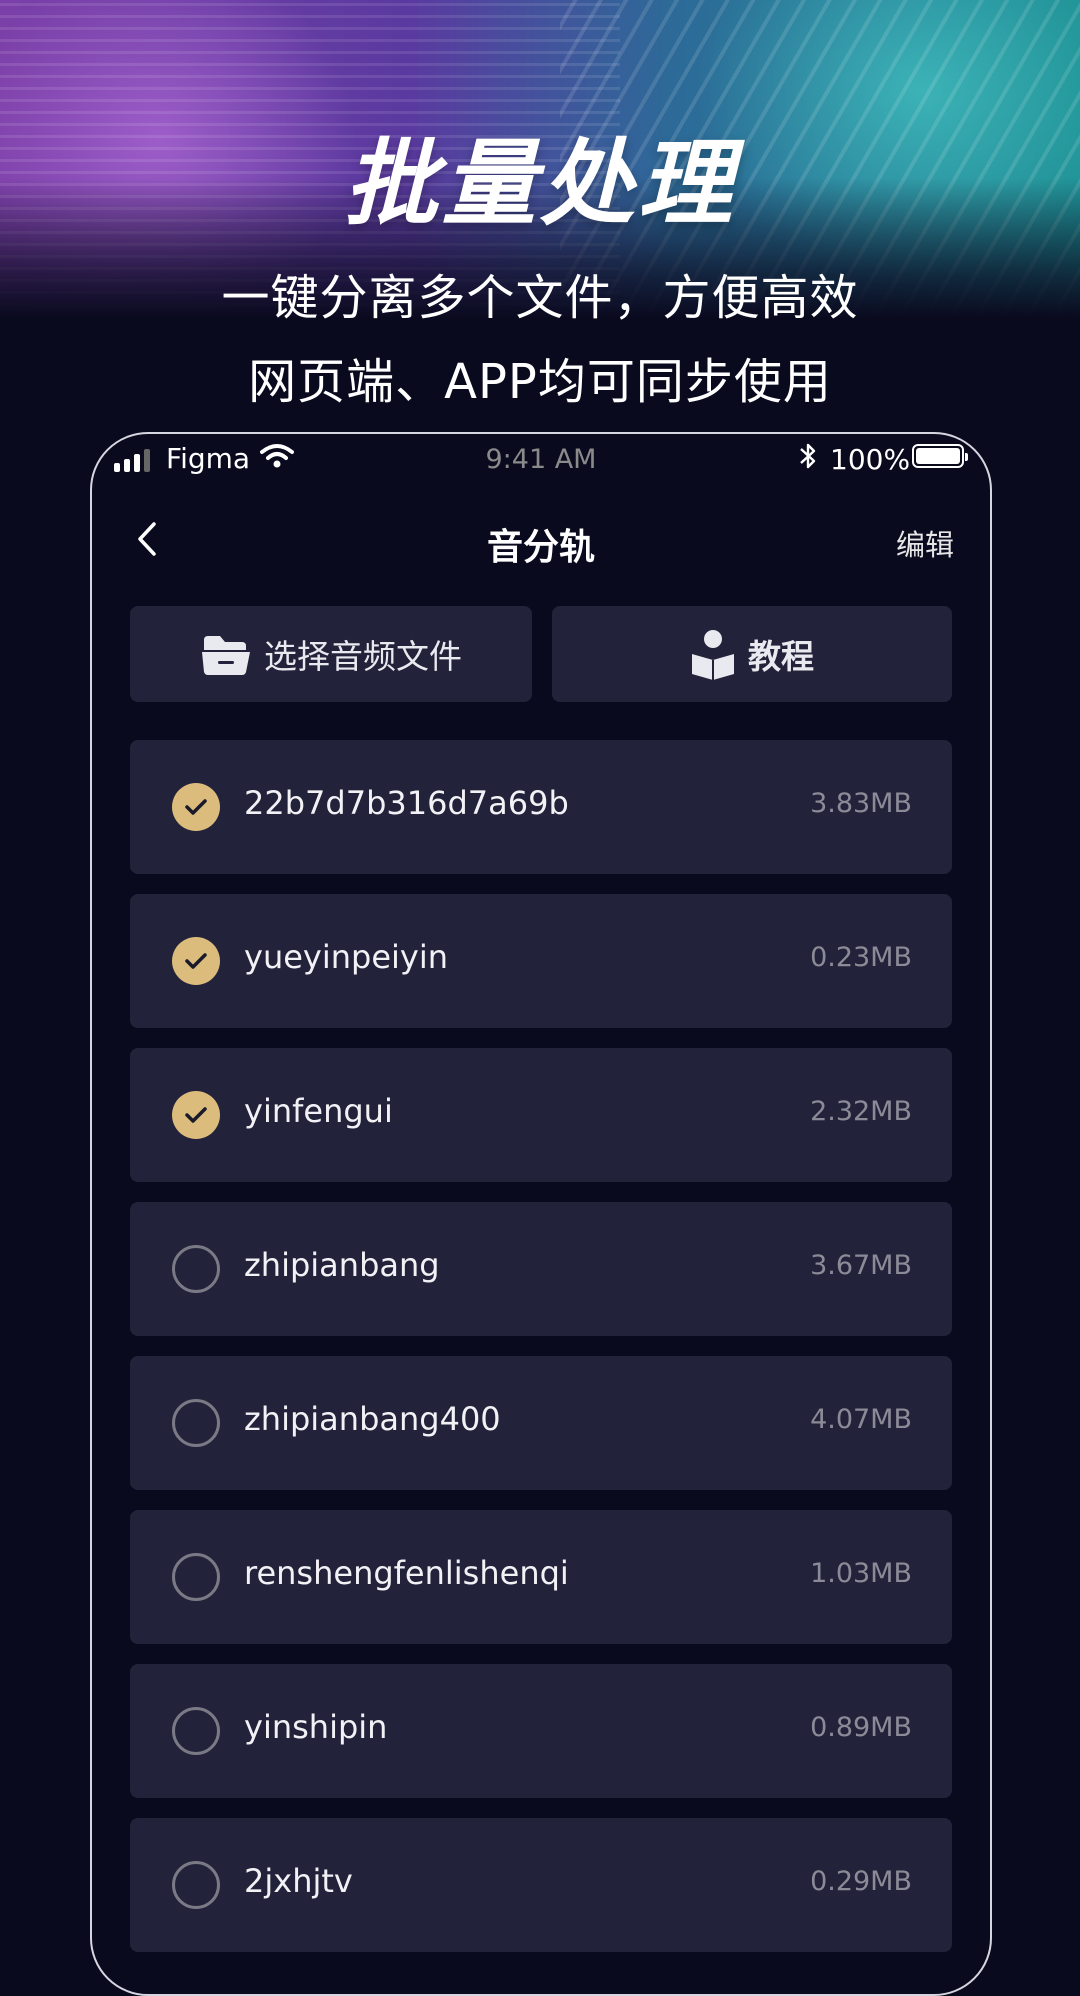 This screenshot has height=1996, width=1080. Describe the element at coordinates (406, 1573) in the screenshot. I see `file-name: renshengfenlishenqi` at that location.